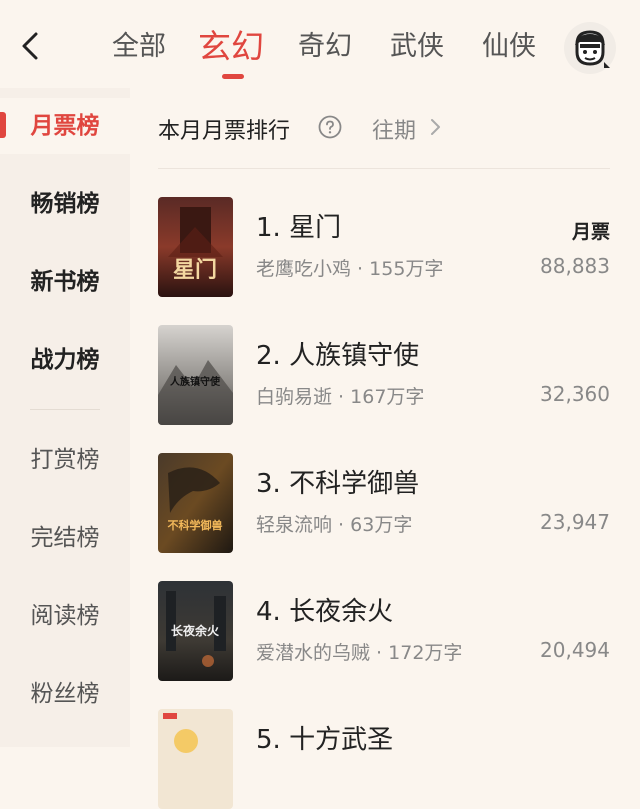  I want to click on book-meta: 老鹰吃小鸡 · 155万字, so click(350, 269).